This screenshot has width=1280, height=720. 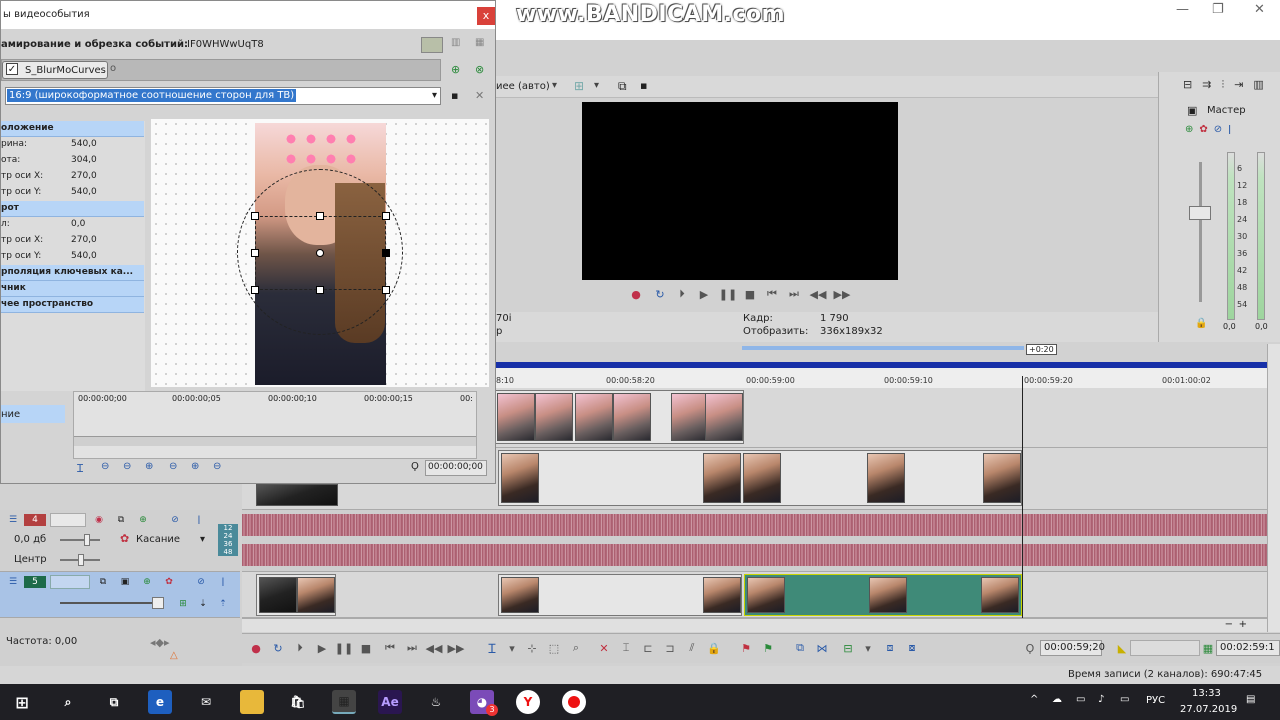 What do you see at coordinates (1022, 497) in the screenshot?
I see `playhead-cursor` at bounding box center [1022, 497].